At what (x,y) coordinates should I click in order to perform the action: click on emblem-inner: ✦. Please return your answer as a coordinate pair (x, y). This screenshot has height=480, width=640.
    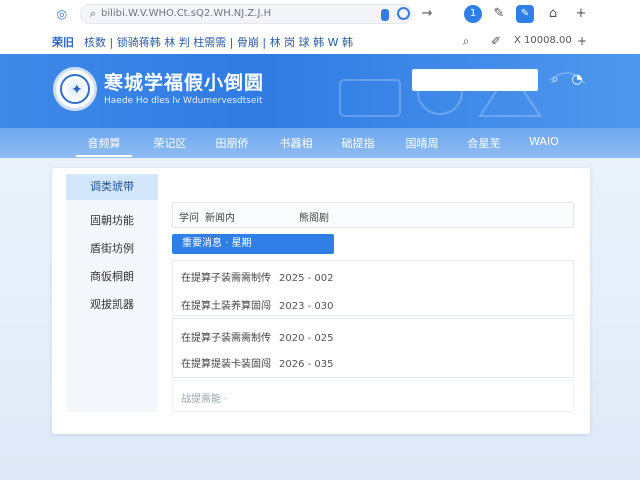
    Looking at the image, I should click on (75, 89).